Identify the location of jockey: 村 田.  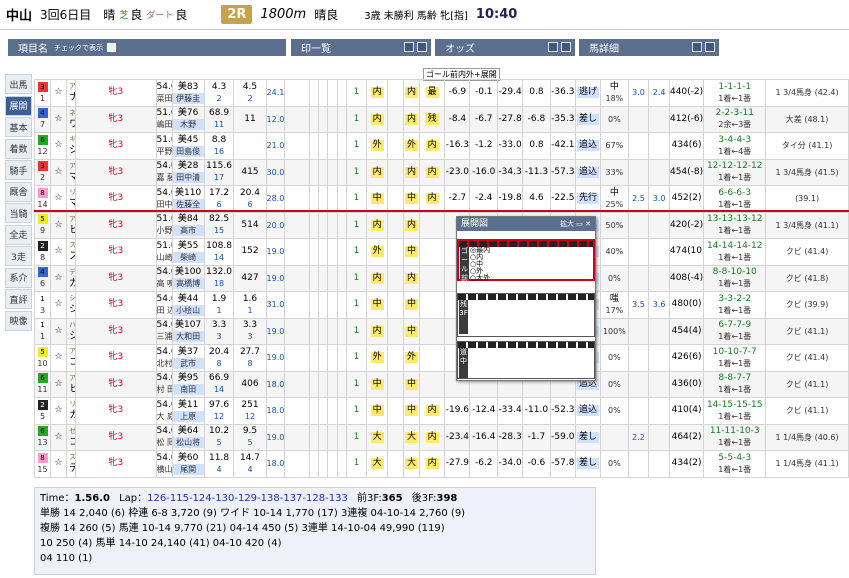
(164, 389).